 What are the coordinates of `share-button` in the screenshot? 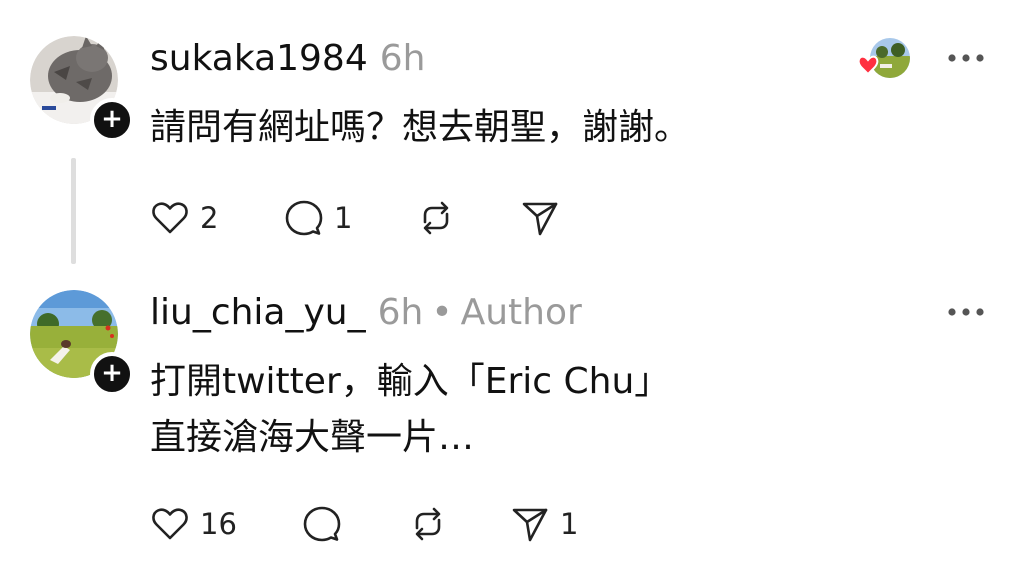 It's located at (540, 218).